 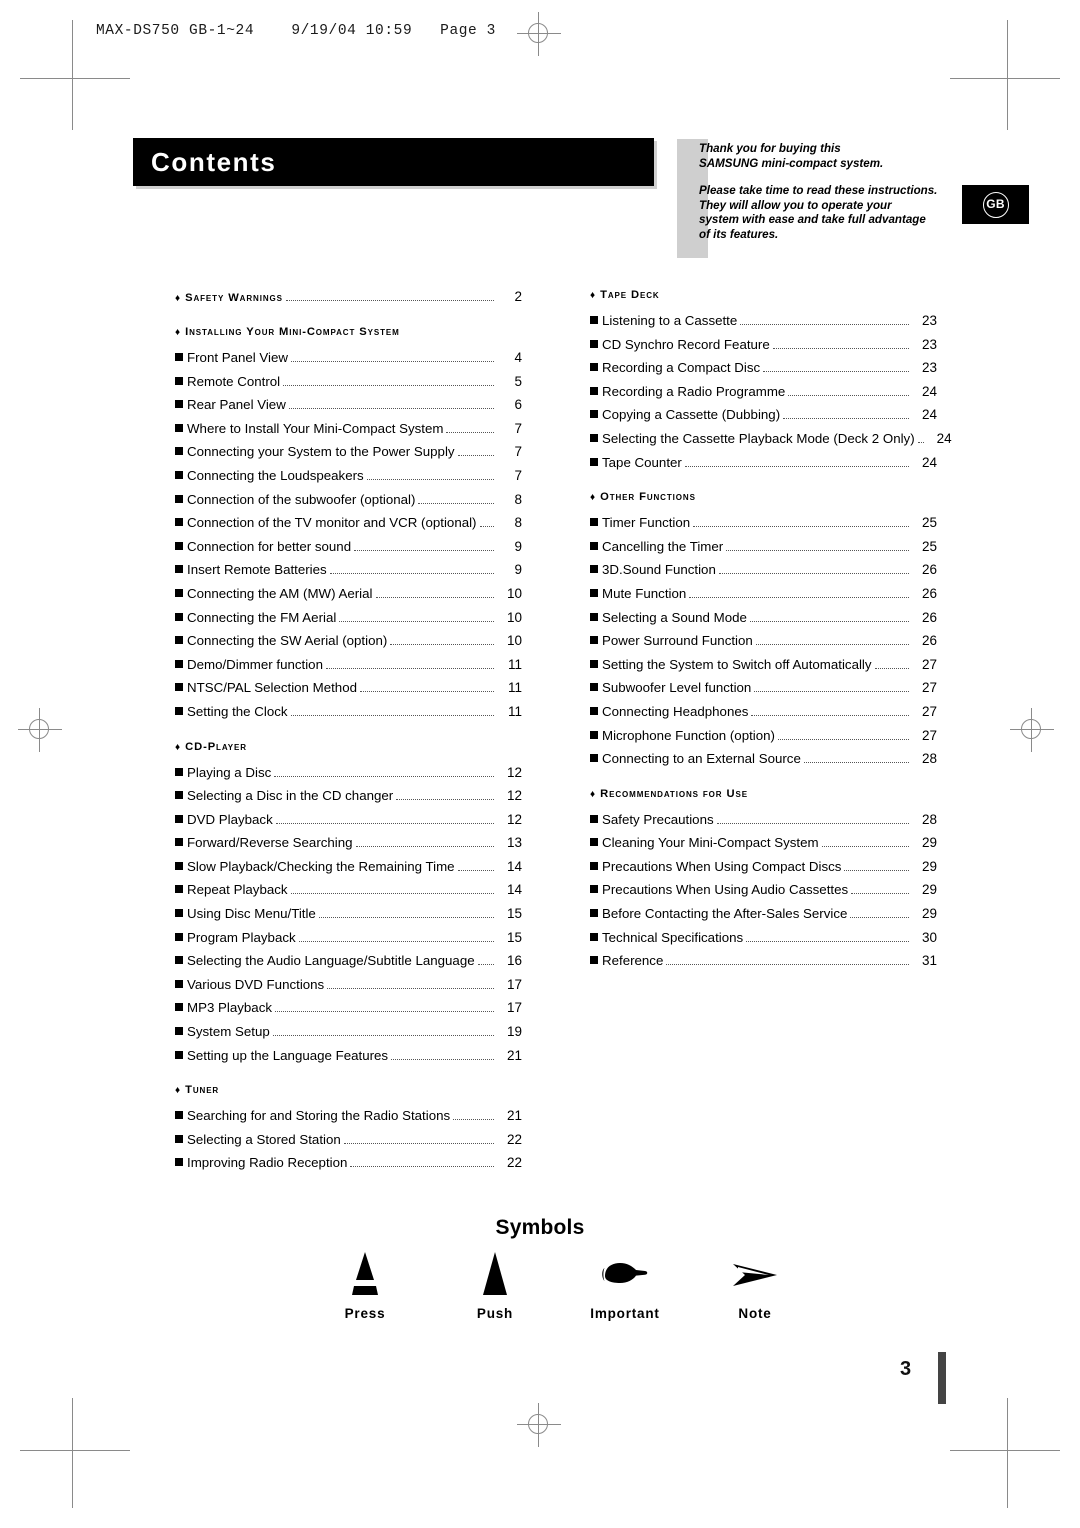 What do you see at coordinates (348, 716) in the screenshot?
I see `toc-entry: Setting the Clock 11` at bounding box center [348, 716].